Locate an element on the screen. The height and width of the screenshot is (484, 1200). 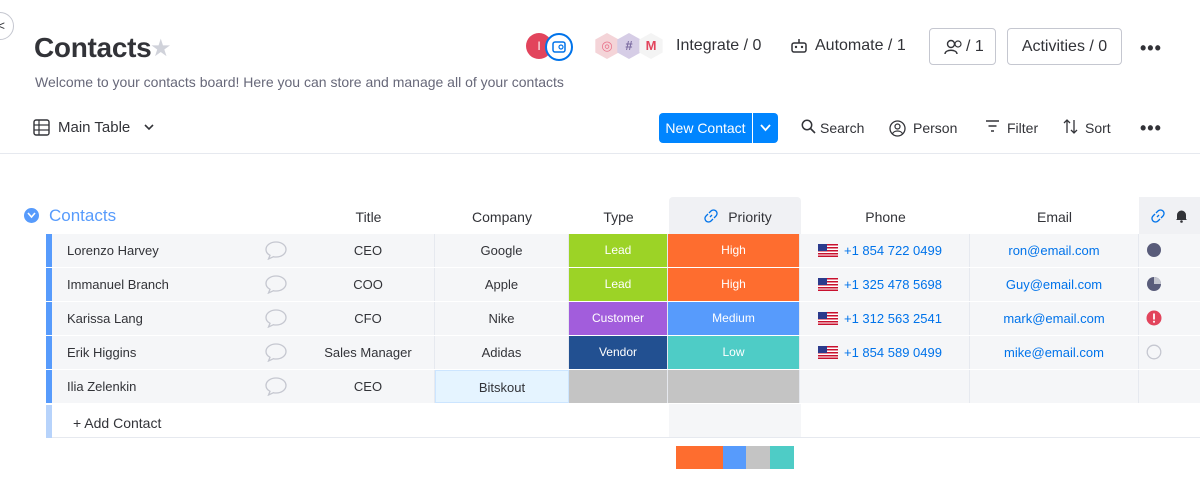
phone-cell: +1 854 722 0499 is located at coordinates (885, 250).